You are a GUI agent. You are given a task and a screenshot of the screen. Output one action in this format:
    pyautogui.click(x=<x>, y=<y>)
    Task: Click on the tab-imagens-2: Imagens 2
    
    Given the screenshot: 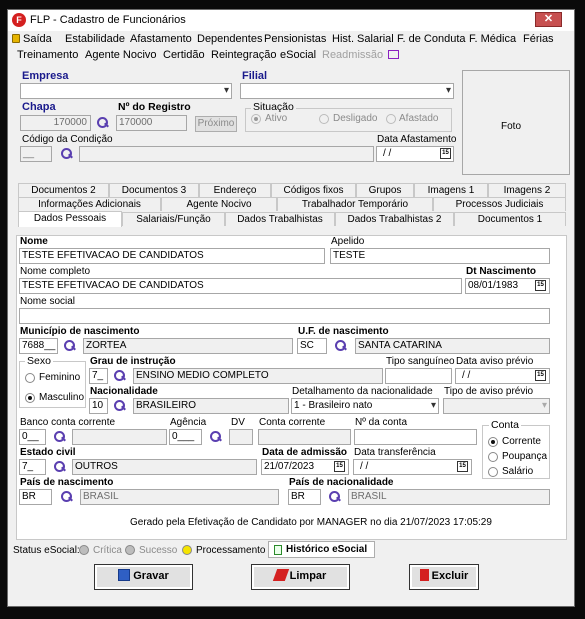 What is the action you would take?
    pyautogui.click(x=527, y=190)
    